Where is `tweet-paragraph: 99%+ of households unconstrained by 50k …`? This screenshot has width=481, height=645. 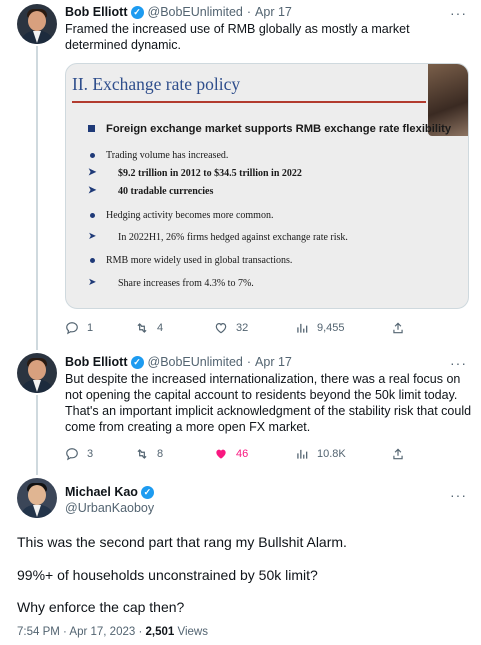
tweet-paragraph: 99%+ of households unconstrained by 50k … is located at coordinates (167, 575).